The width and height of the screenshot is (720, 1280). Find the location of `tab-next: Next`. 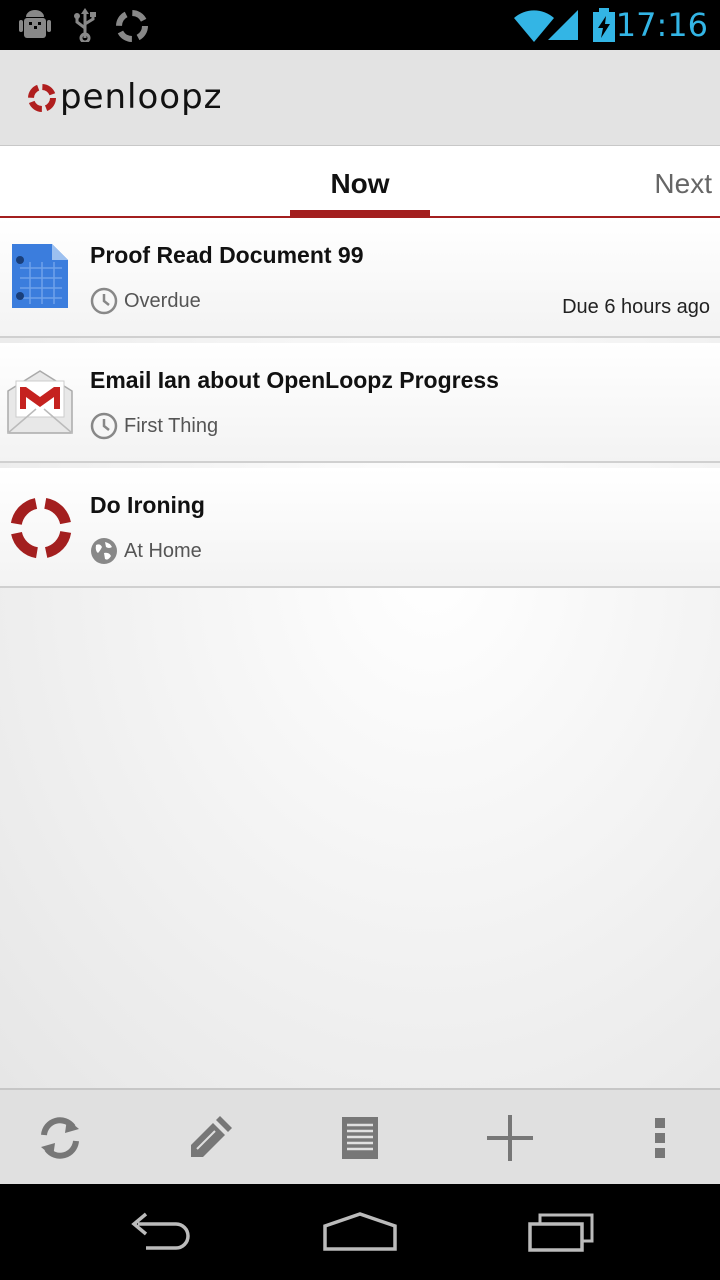

tab-next: Next is located at coordinates (683, 181).